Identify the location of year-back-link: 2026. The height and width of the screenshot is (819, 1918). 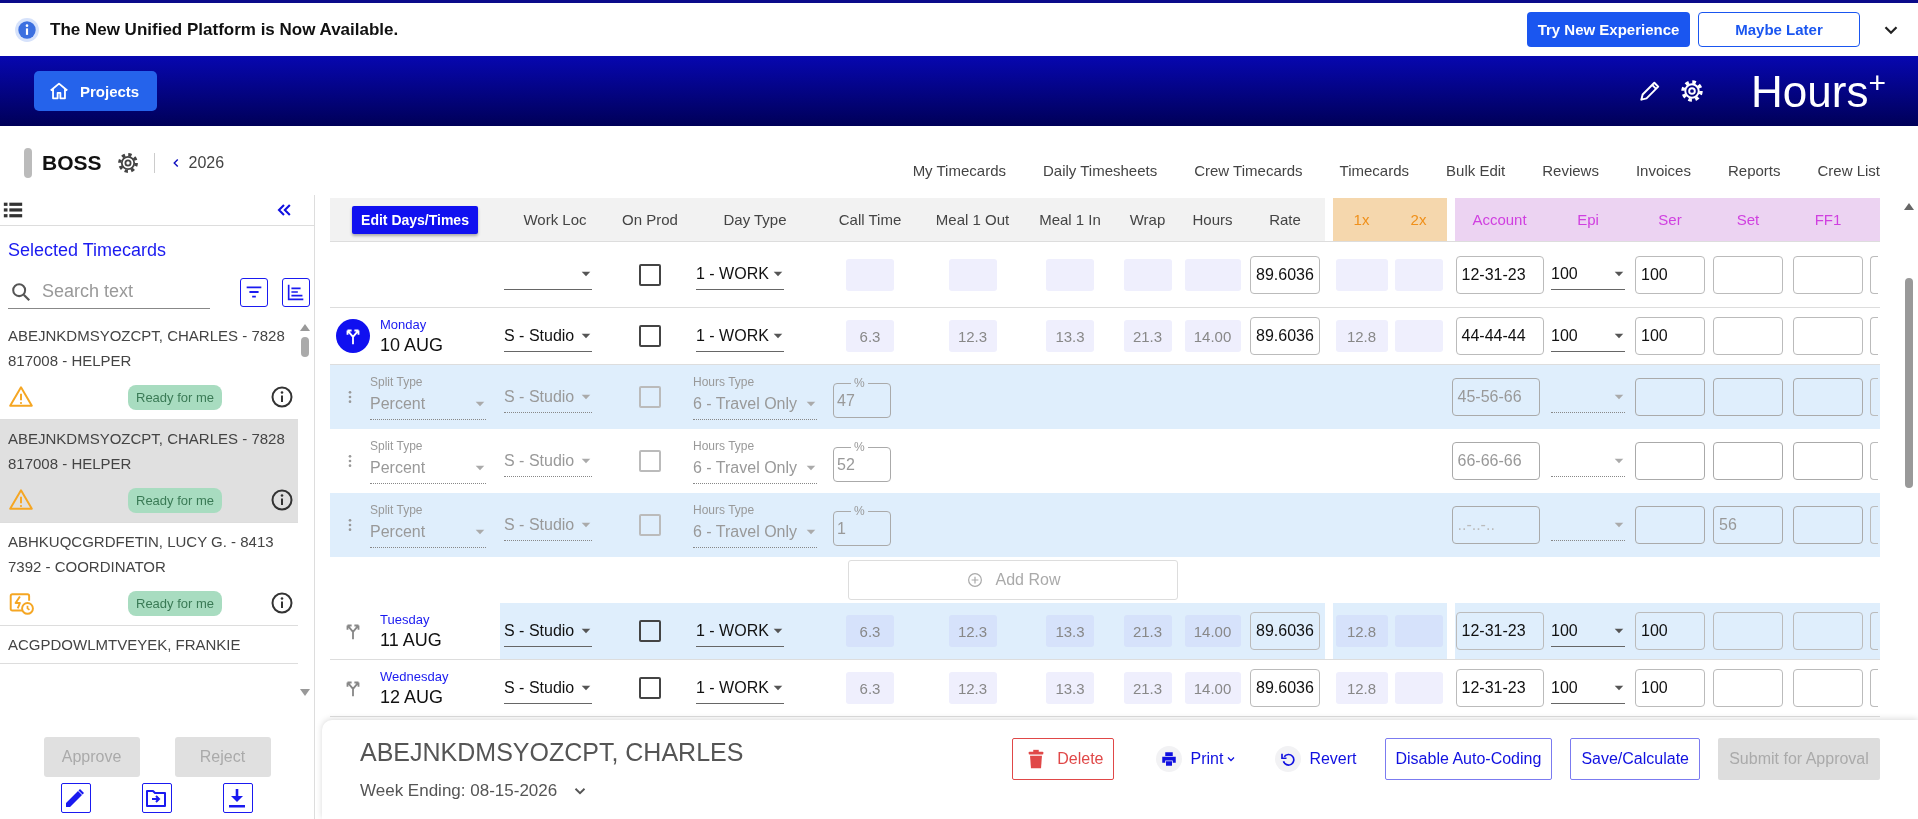
(196, 163).